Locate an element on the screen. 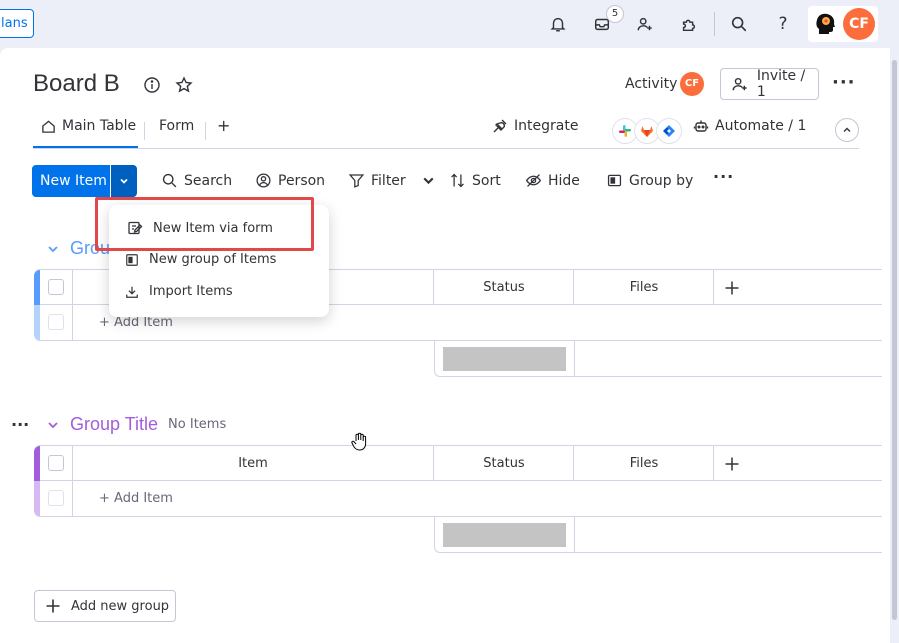 This screenshot has width=899, height=643. hide-button: Hide is located at coordinates (552, 180).